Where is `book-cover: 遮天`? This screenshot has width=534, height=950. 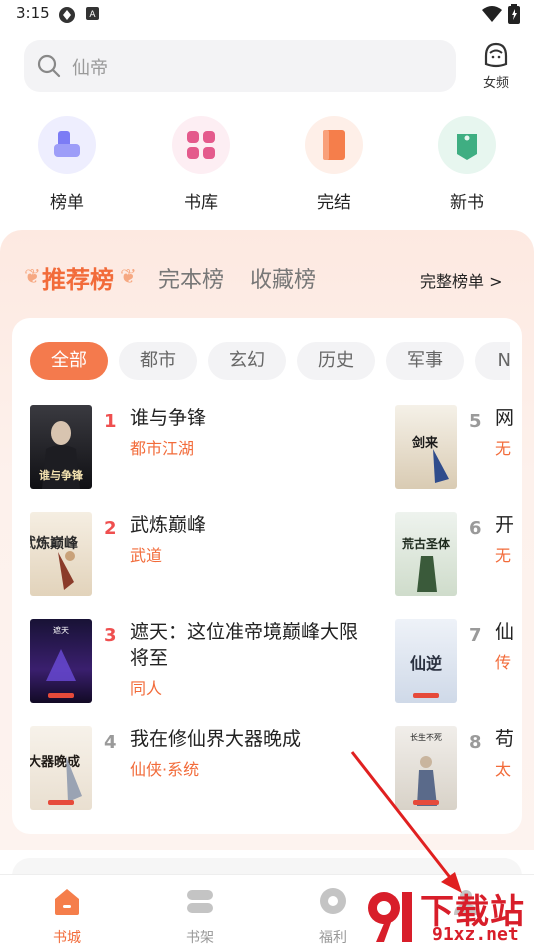 book-cover: 遮天 is located at coordinates (61, 661).